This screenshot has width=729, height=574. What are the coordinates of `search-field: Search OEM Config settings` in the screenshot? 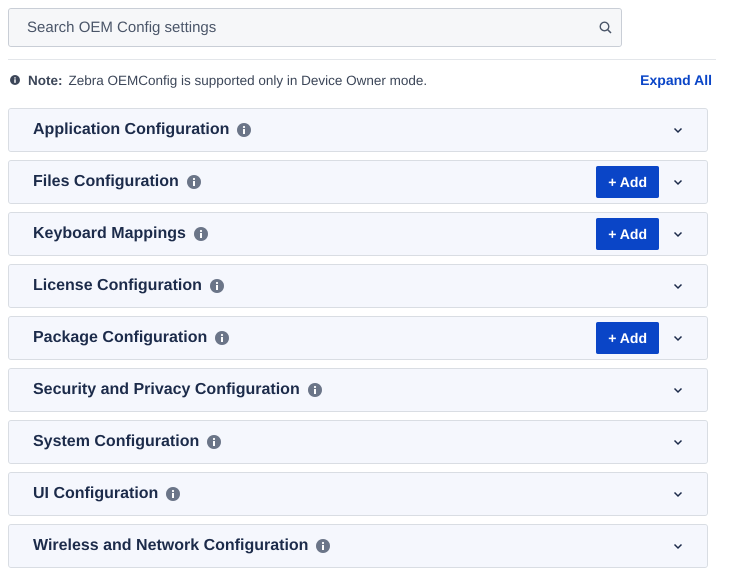 It's located at (315, 27).